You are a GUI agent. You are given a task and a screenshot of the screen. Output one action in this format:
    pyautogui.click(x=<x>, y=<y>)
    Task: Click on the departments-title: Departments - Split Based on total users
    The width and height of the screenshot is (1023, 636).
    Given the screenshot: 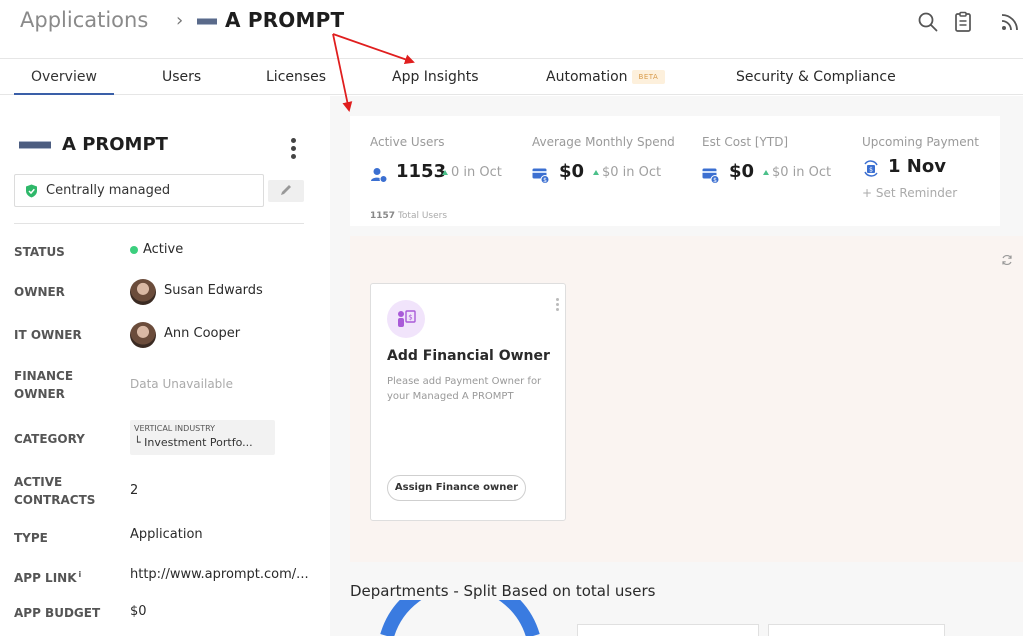 What is the action you would take?
    pyautogui.click(x=503, y=591)
    